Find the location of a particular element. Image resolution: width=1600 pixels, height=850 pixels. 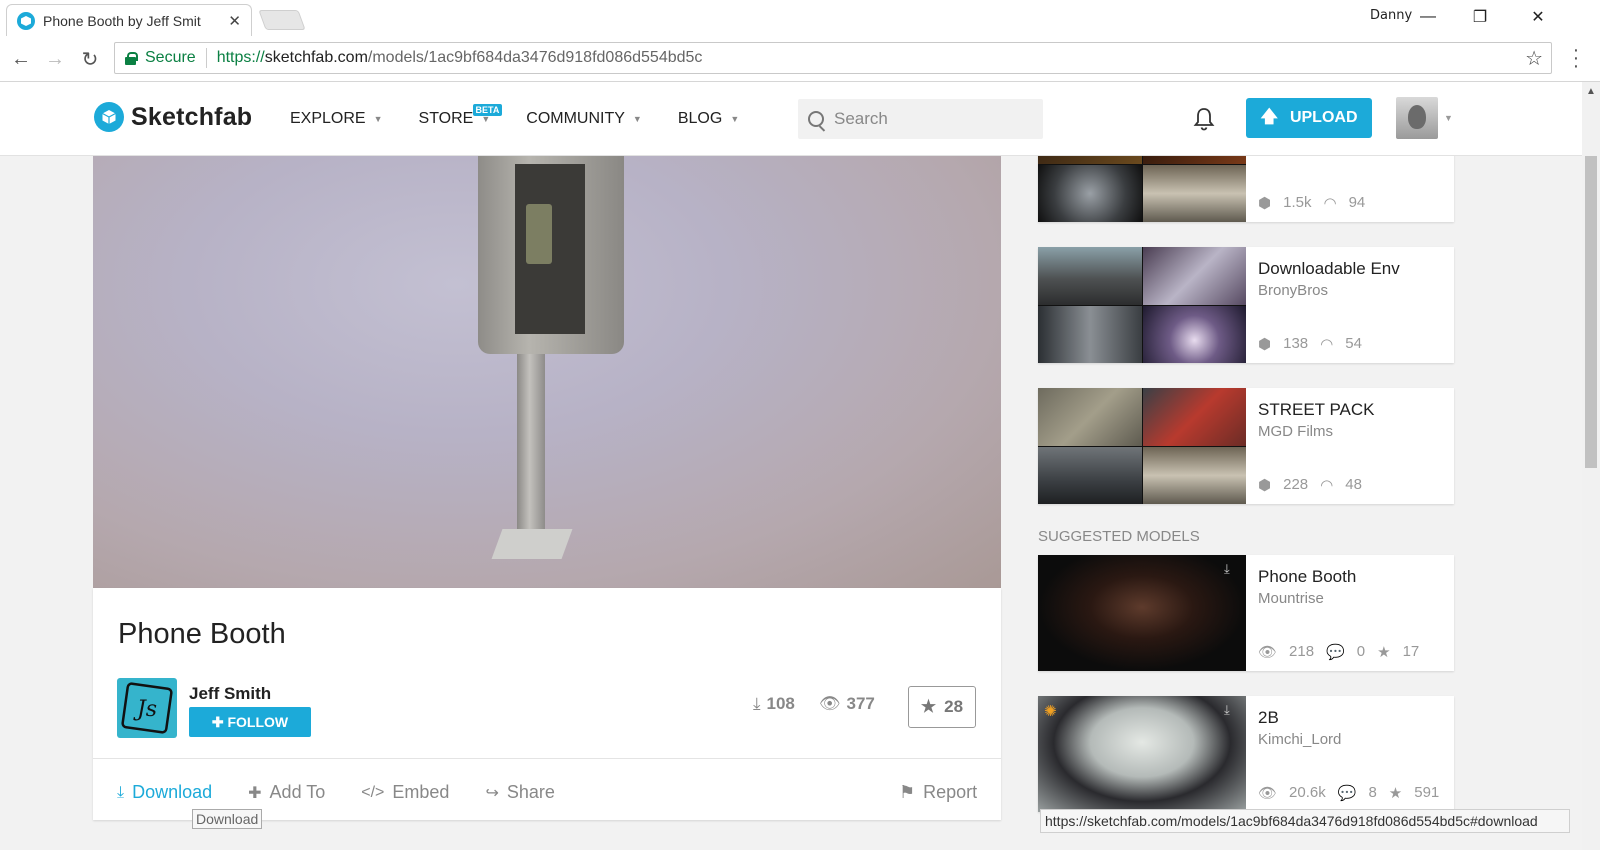

new-tab-button is located at coordinates (282, 20).